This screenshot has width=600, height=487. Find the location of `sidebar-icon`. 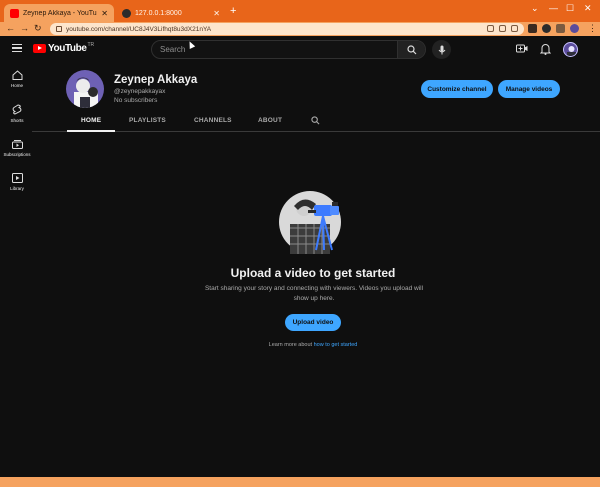

sidebar-icon is located at coordinates (560, 28).